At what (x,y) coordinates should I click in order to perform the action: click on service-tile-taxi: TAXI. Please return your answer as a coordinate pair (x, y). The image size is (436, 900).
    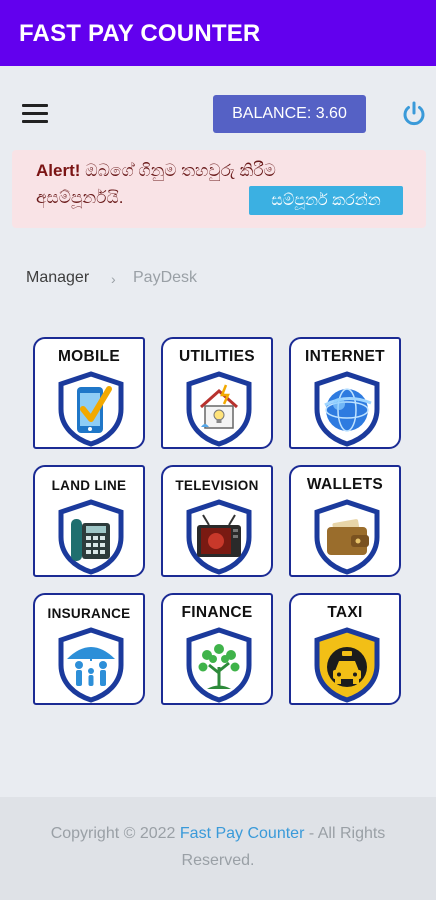
    Looking at the image, I should click on (345, 649).